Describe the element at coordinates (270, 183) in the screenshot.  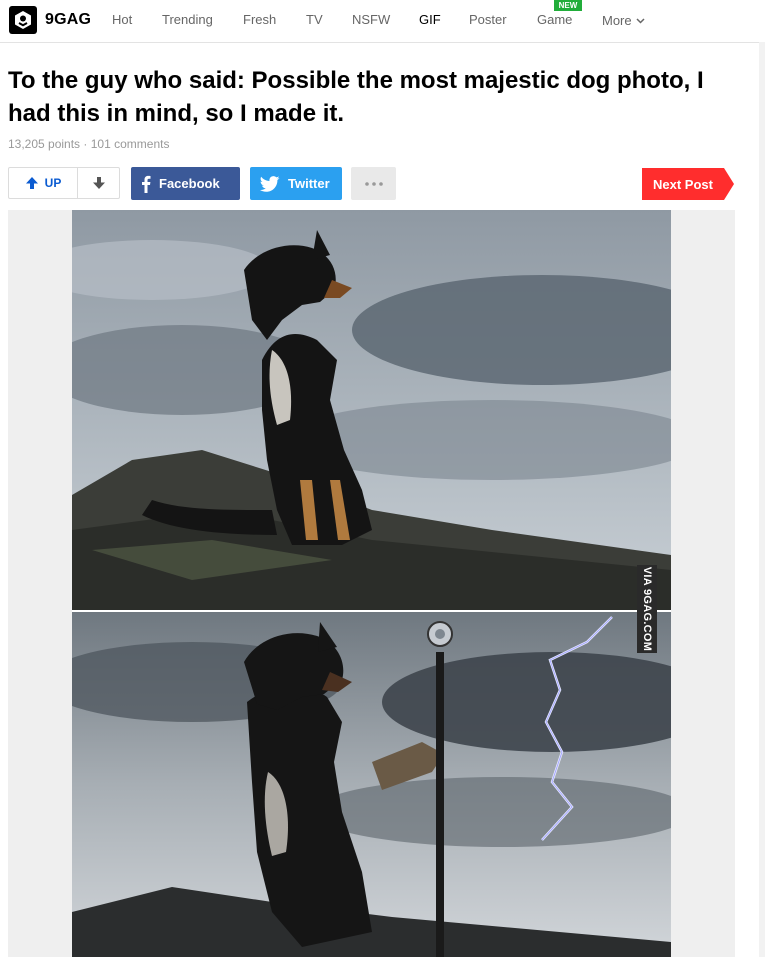
I see `twitter-icon` at that location.